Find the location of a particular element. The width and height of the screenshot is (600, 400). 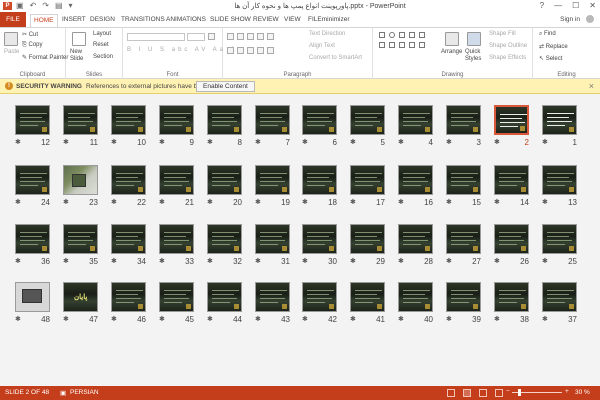

slide-thumbnail-16: ✱ 16 is located at coordinates (415, 186).